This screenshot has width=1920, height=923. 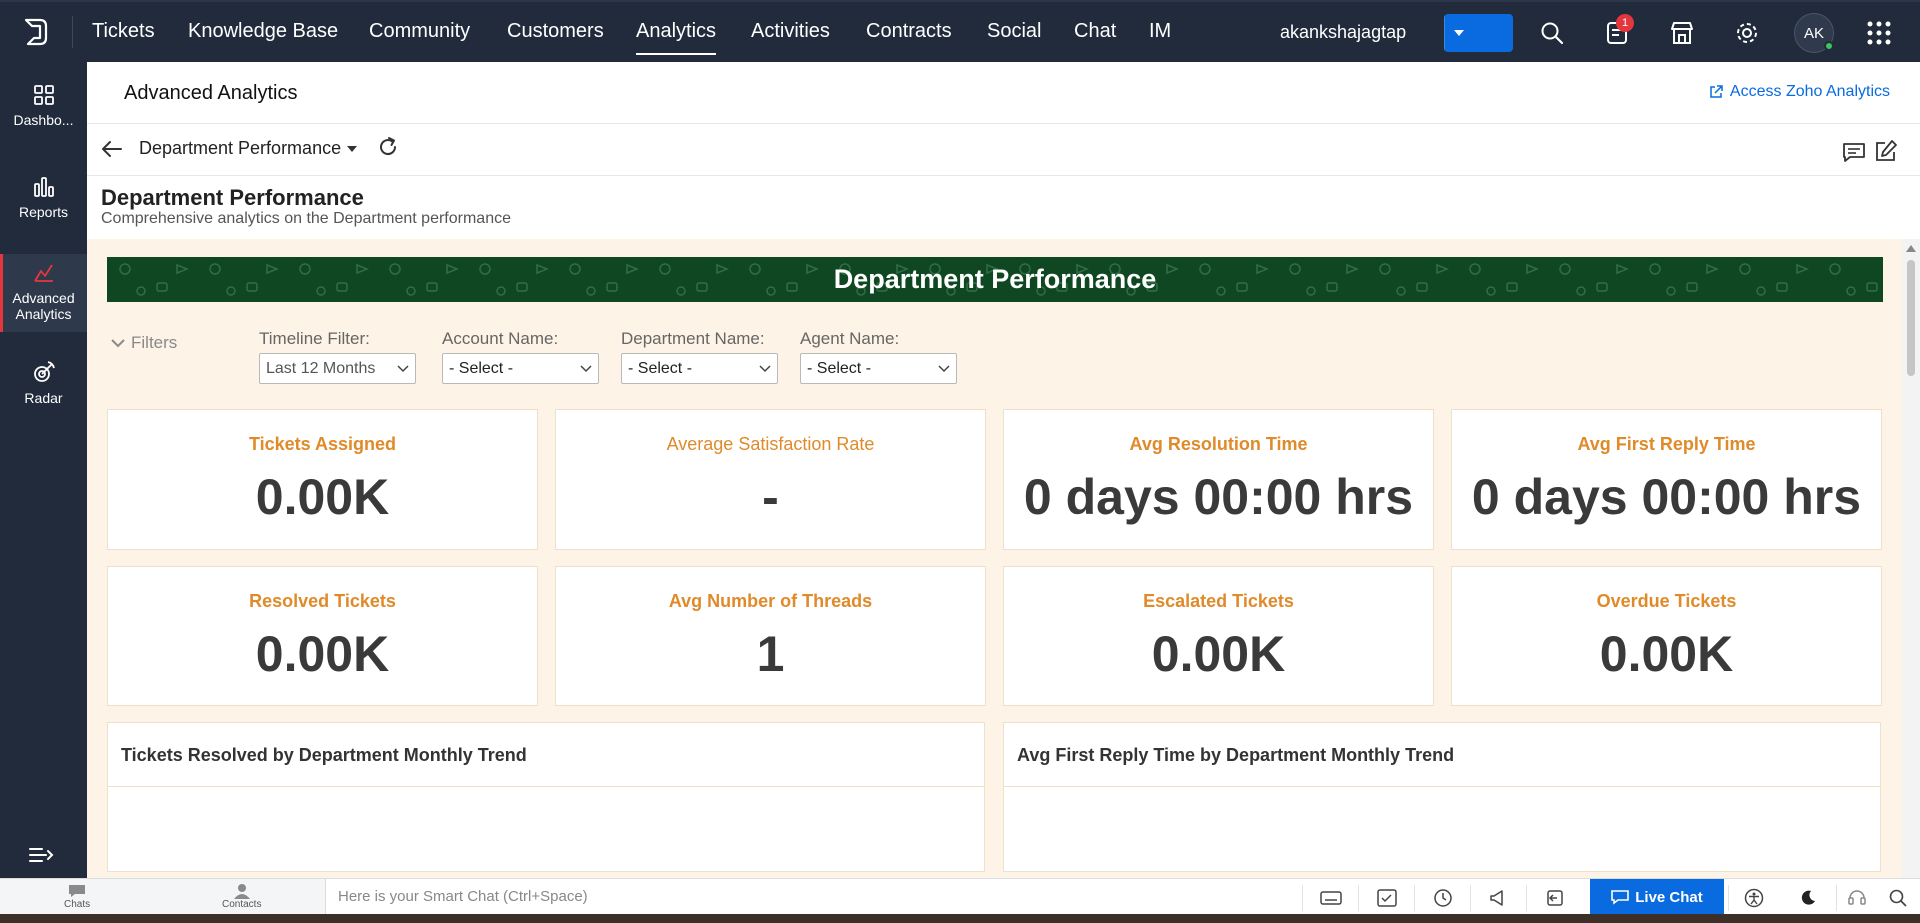 I want to click on access-zoho-analytics-link: Access Zoho Analytics, so click(x=1799, y=92).